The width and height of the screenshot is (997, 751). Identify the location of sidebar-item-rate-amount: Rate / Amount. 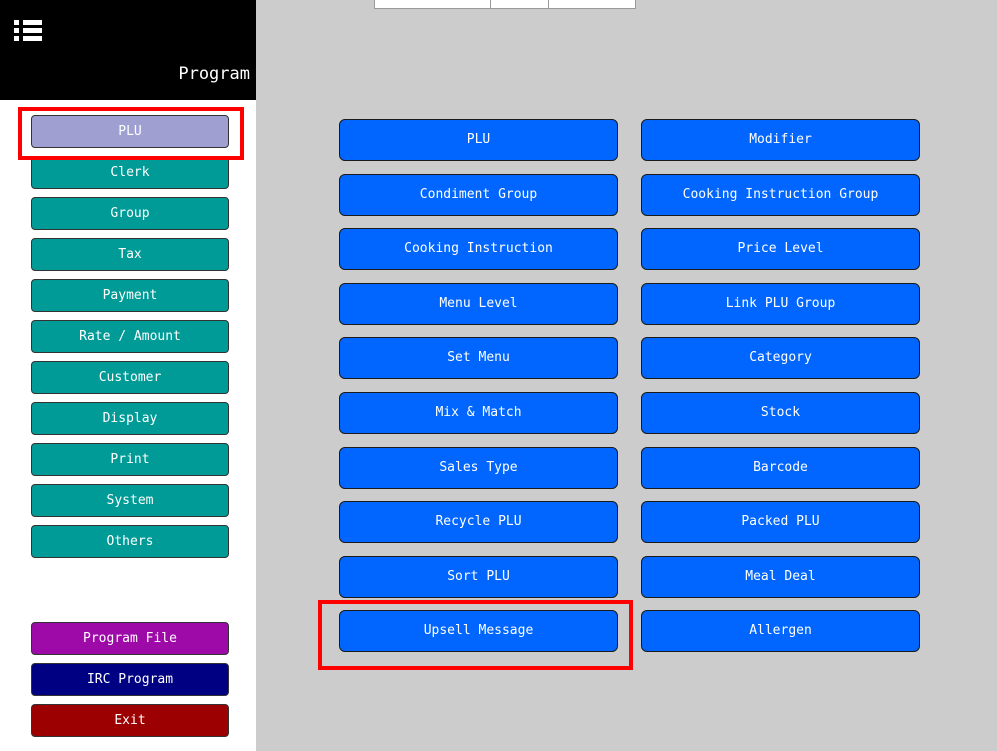
(130, 336).